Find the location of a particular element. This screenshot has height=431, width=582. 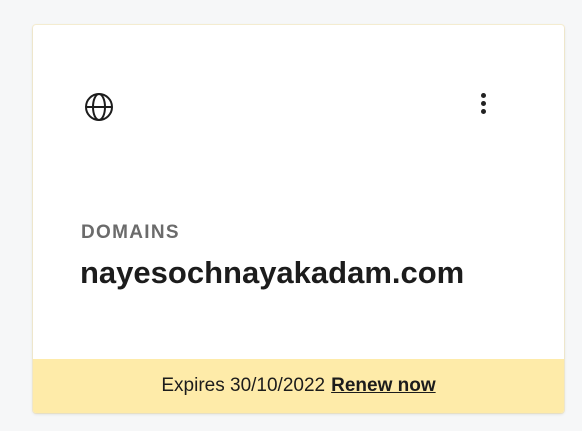

domain-name: nayesochnayakadam.com is located at coordinates (272, 272).